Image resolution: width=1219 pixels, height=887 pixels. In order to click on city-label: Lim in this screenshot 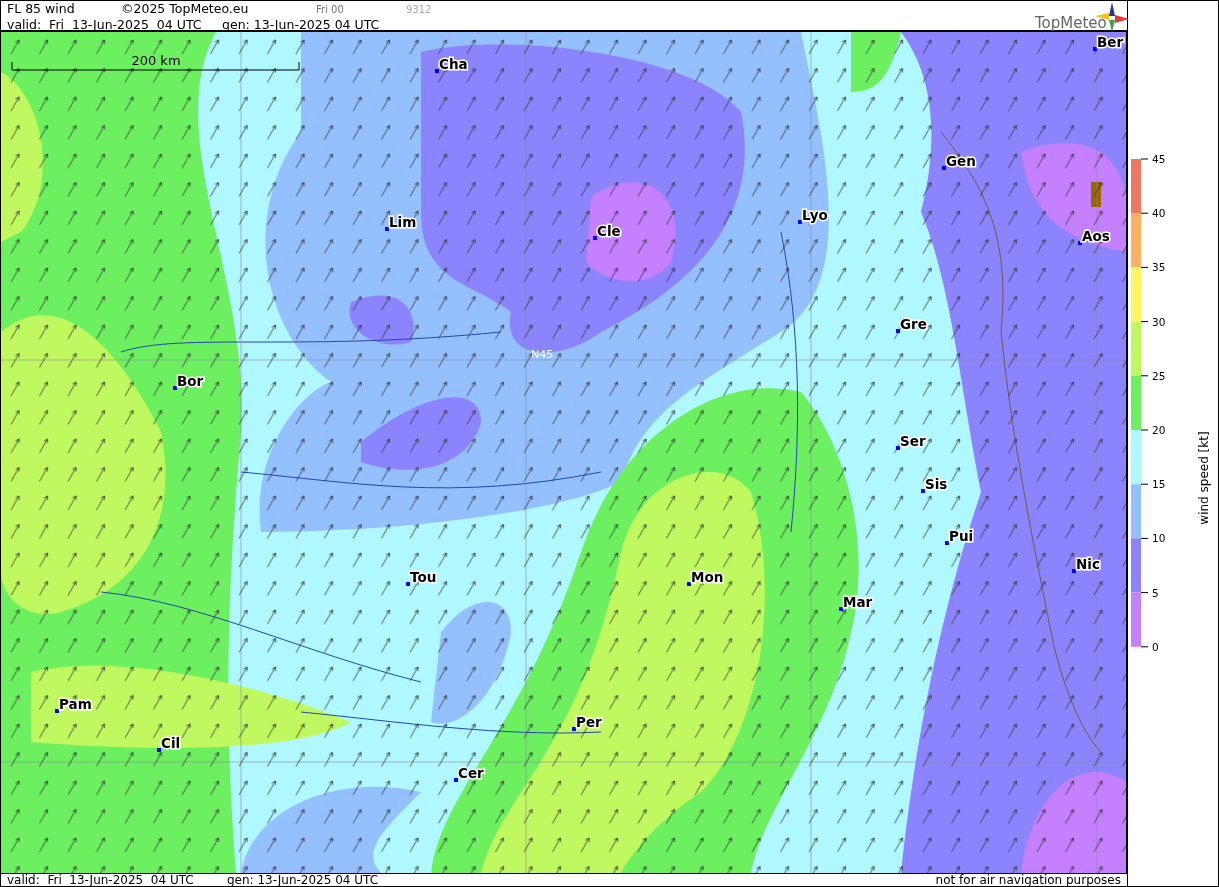, I will do `click(403, 222)`.